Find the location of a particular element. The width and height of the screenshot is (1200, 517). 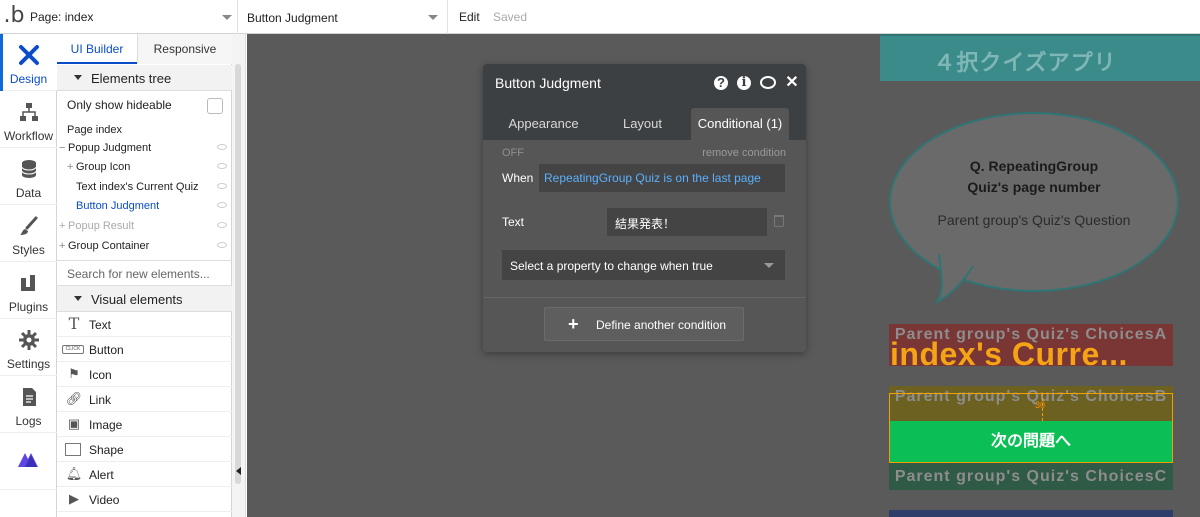

element-select: Button Judgment is located at coordinates (343, 17).